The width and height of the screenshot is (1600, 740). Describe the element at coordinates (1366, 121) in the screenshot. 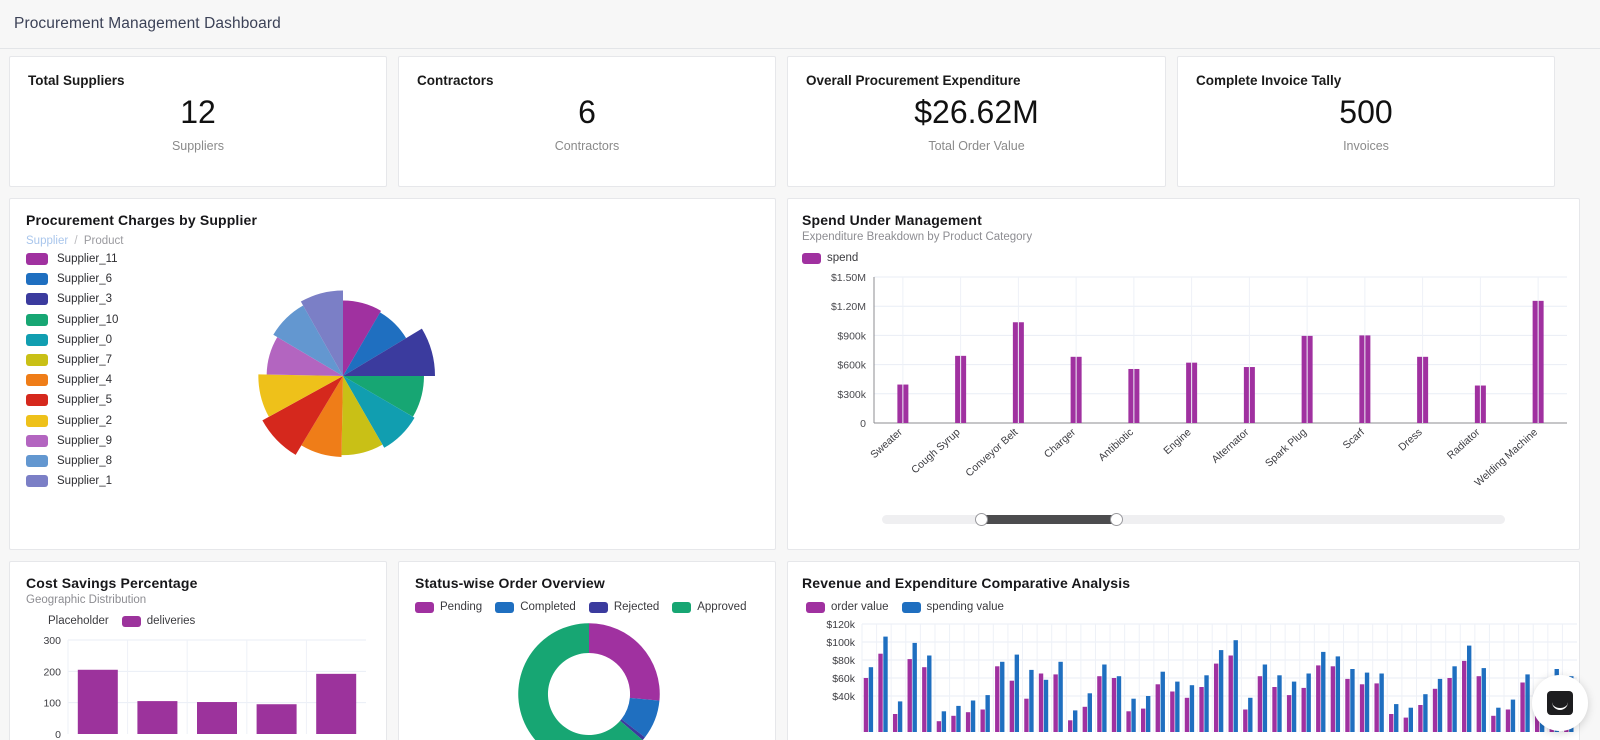

I see `kpi-card-invoice-tally: Complete Invoice Tally 500 Invoices` at that location.